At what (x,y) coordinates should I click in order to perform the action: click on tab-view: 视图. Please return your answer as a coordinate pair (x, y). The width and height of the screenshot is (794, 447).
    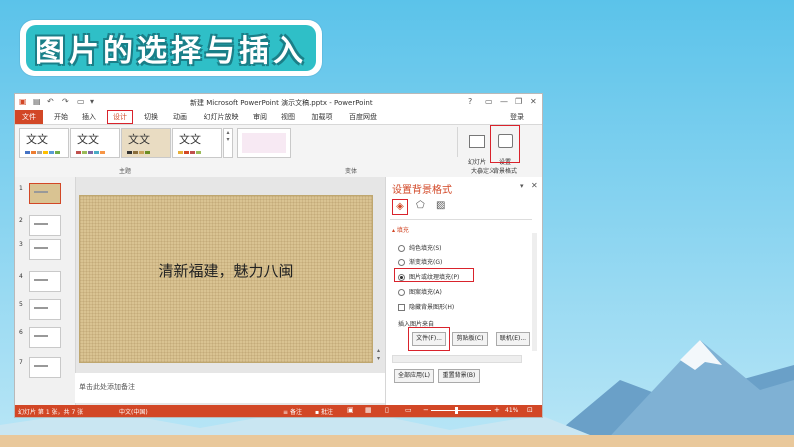
    Looking at the image, I should click on (288, 117).